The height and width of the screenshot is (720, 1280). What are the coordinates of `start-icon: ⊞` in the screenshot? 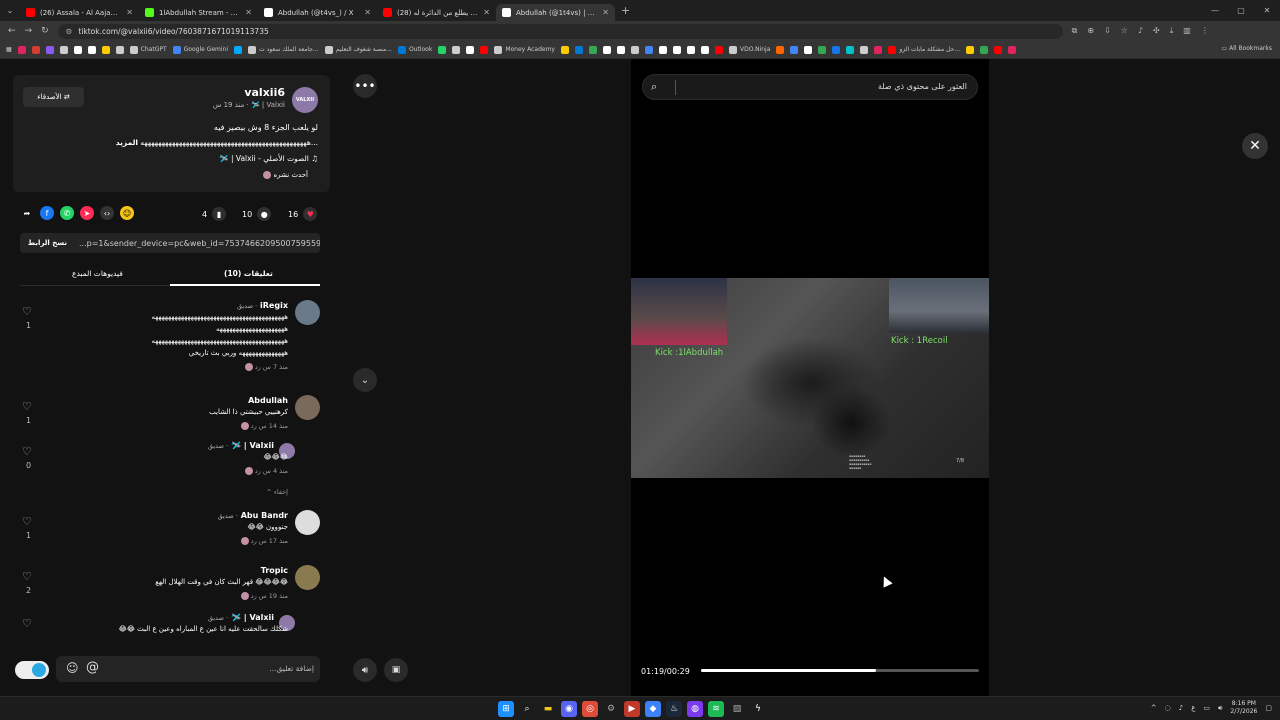 It's located at (506, 709).